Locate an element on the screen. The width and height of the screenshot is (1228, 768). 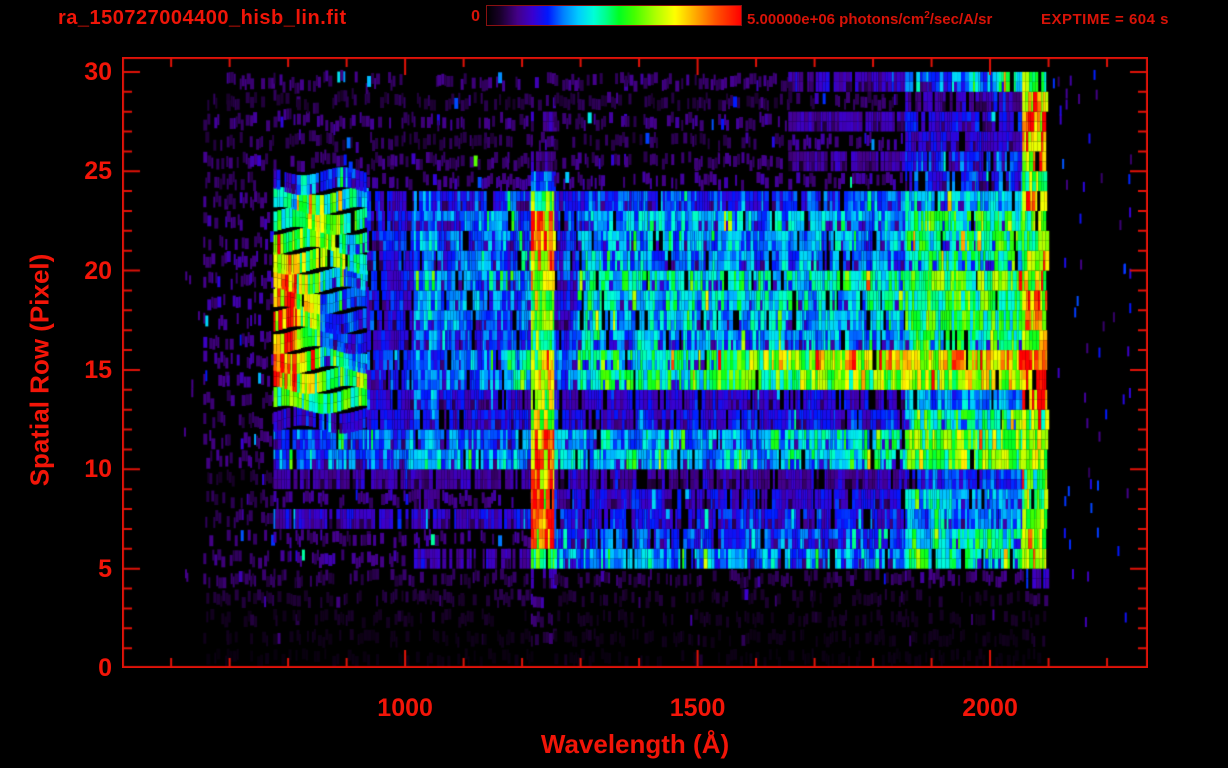
y-axis-title: Spatial Row (Pixel) is located at coordinates (39, 370).